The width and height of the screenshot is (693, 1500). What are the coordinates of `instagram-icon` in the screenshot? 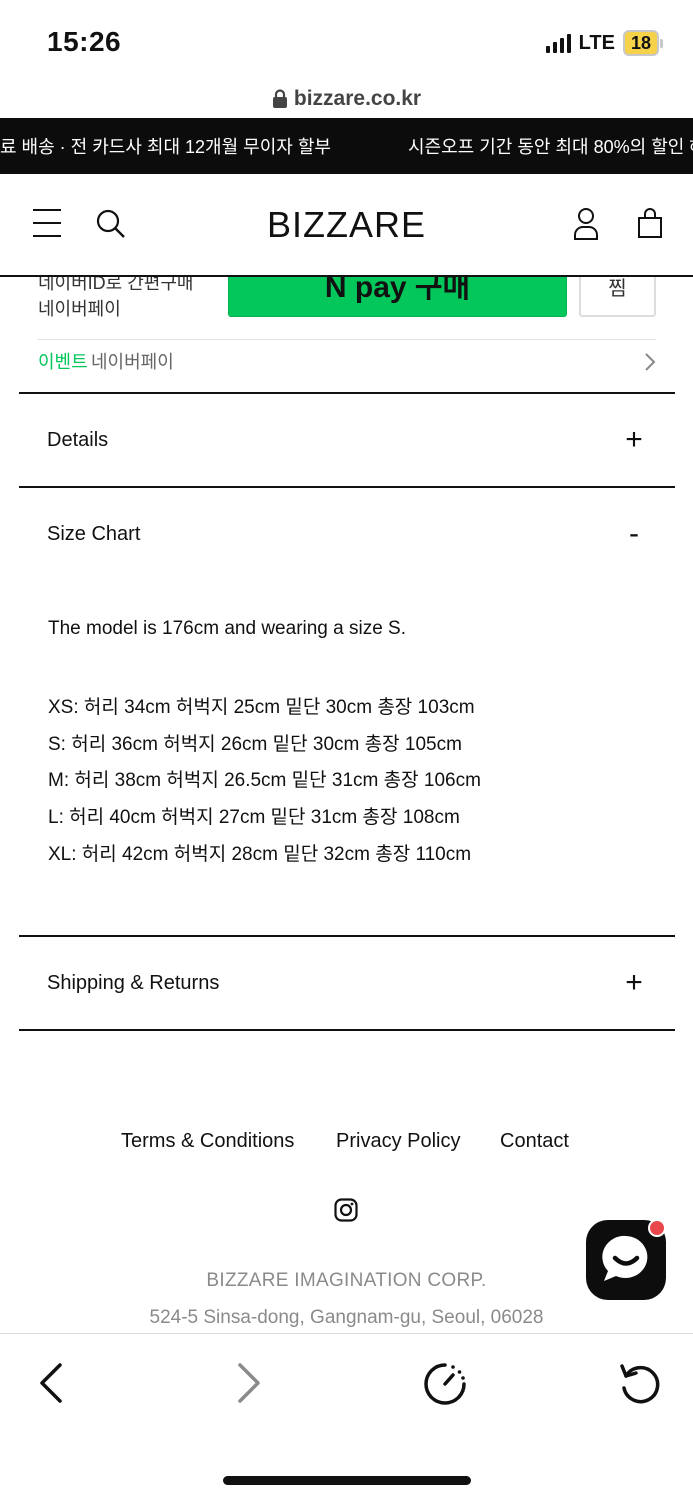 It's located at (346, 1210).